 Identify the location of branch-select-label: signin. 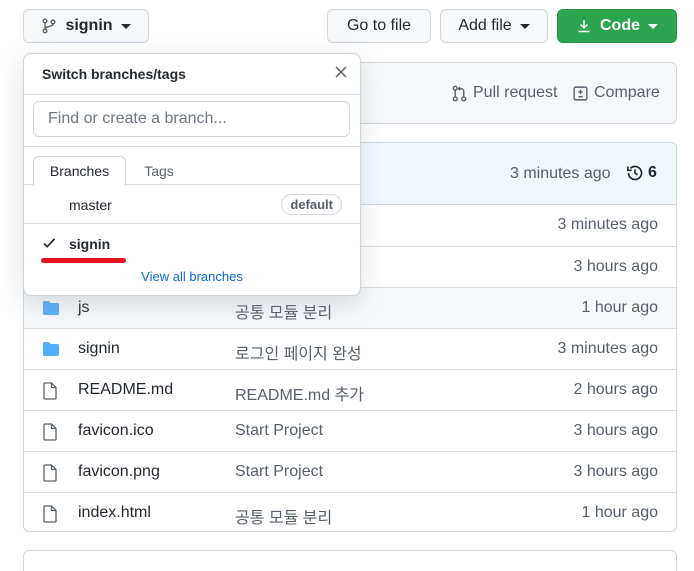
(89, 25).